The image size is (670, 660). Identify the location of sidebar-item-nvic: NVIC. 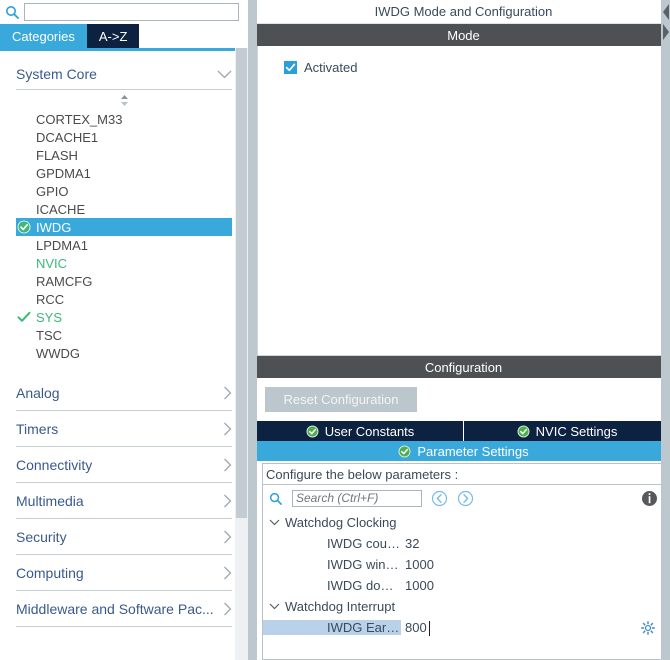
(124, 263).